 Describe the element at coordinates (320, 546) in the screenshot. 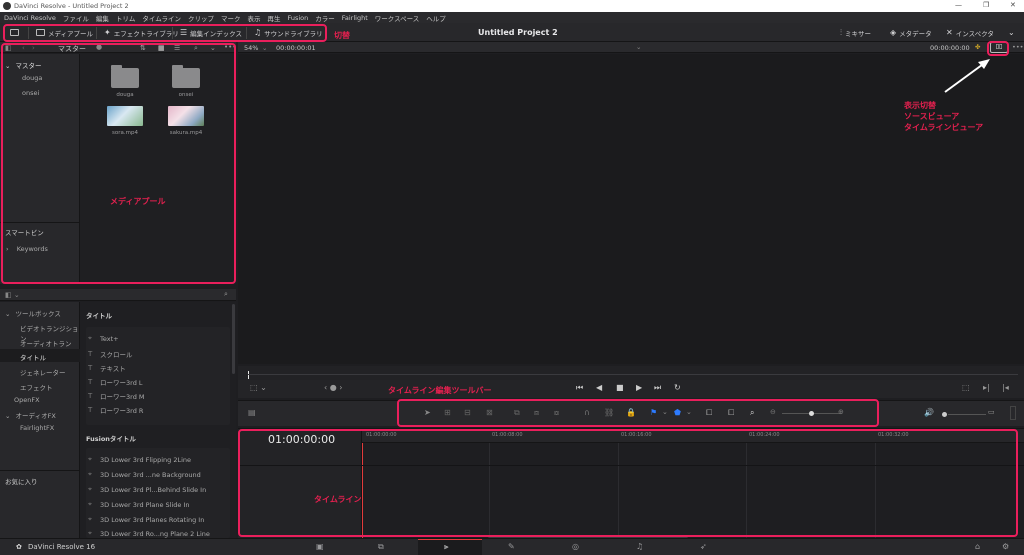

I see `media-page-icon: ▣` at that location.